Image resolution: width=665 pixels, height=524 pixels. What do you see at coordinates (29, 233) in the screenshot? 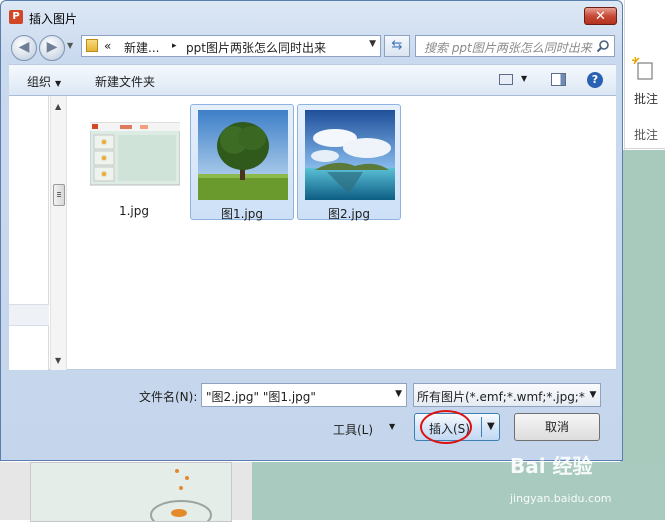
I see `navigation-pane` at bounding box center [29, 233].